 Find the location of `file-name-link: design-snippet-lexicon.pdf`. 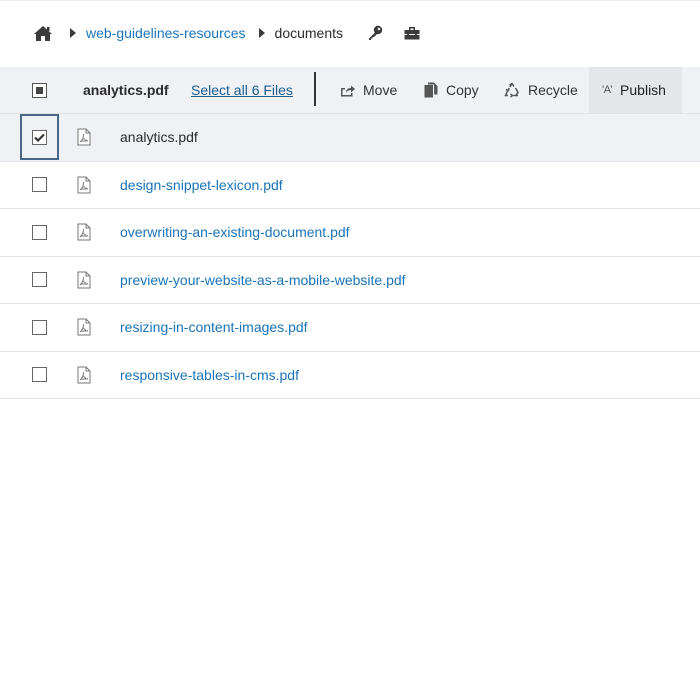

file-name-link: design-snippet-lexicon.pdf is located at coordinates (201, 185).